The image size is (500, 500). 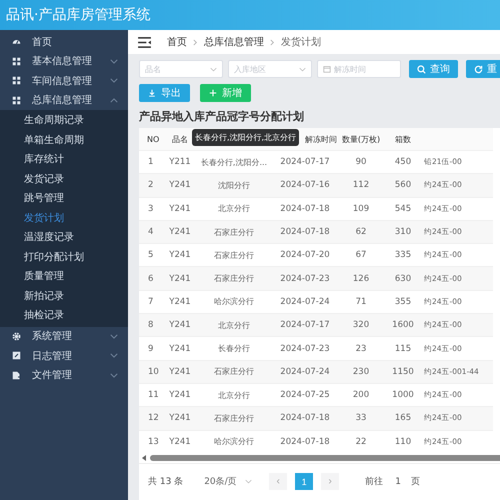 What do you see at coordinates (478, 69) in the screenshot?
I see `refresh-icon` at bounding box center [478, 69].